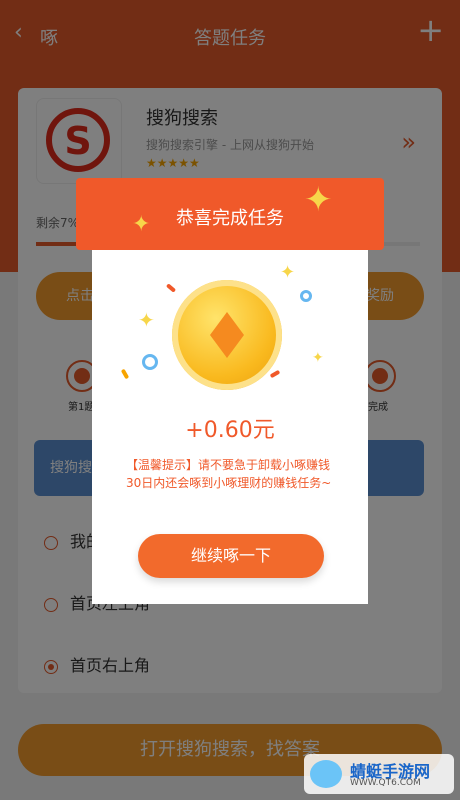  I want to click on watermark: 蜻蜓手游网 WWW.QT6.COM, so click(379, 774).